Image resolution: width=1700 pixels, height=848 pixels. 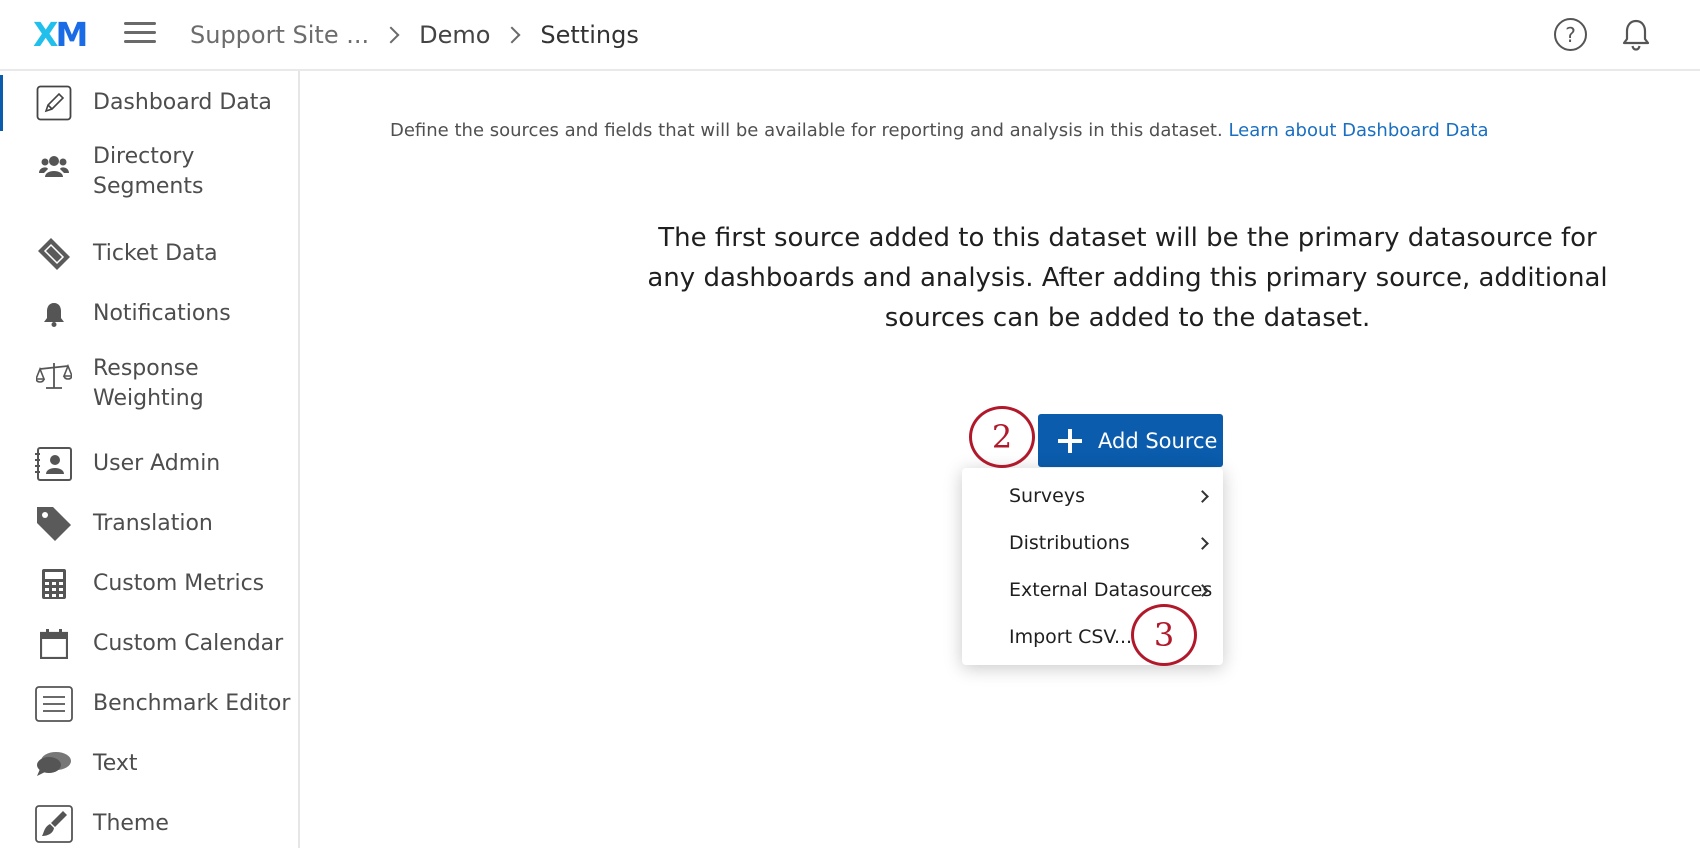 I want to click on learn-about-dashboard-data-link: Learn about Dashboard Data, so click(x=1358, y=130).